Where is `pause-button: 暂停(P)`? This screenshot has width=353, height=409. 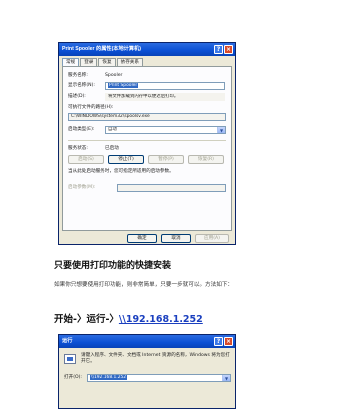
pause-button: 暂停(P) is located at coordinates (166, 159).